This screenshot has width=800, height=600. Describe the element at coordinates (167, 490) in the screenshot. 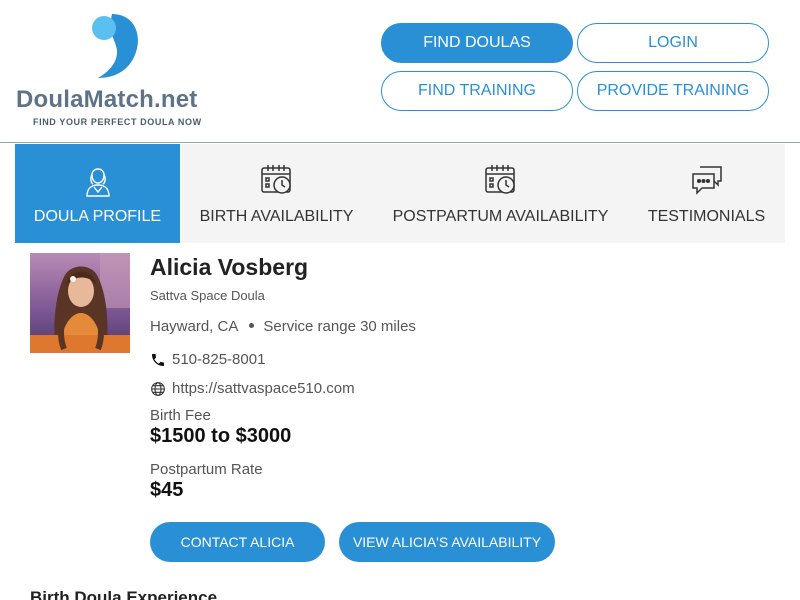

I see `postpartum-rate-value: $45` at that location.